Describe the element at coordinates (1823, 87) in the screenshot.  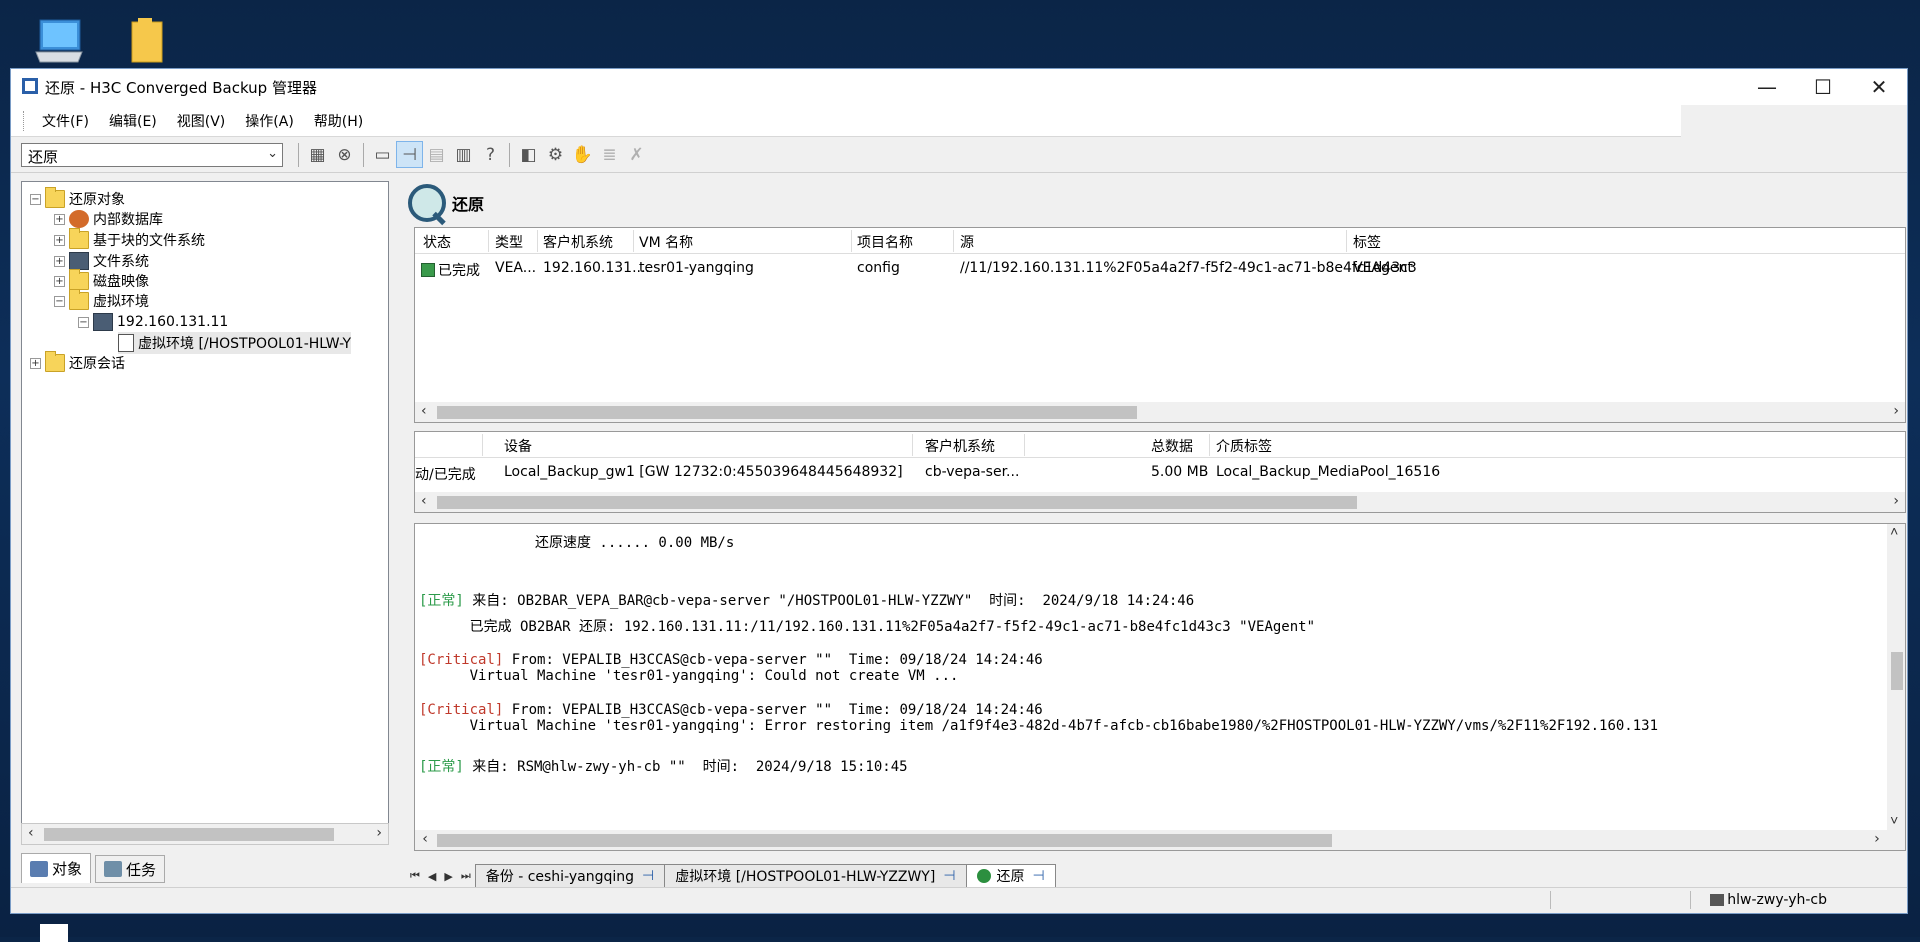
I see `maximize-button: ☐` at that location.